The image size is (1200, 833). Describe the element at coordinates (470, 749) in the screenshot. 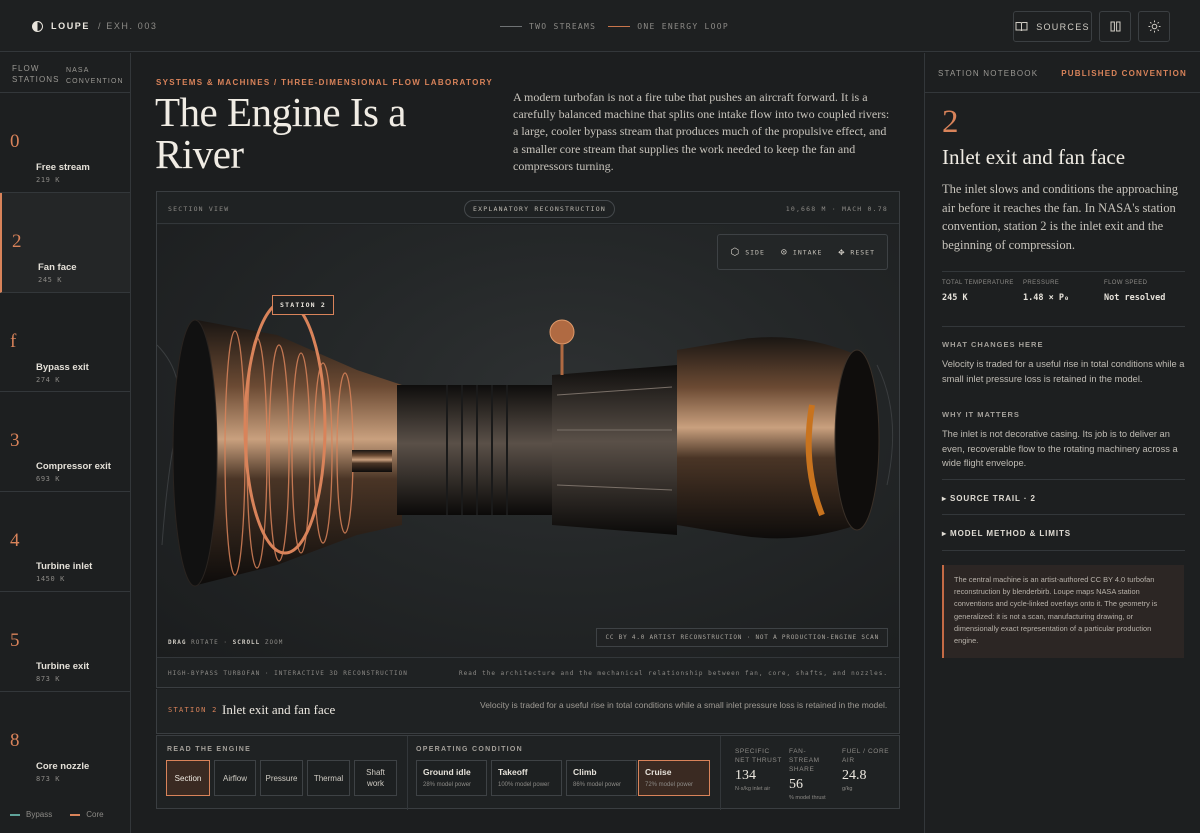

I see `operating-condition-label: OPERATING CONDITION` at that location.